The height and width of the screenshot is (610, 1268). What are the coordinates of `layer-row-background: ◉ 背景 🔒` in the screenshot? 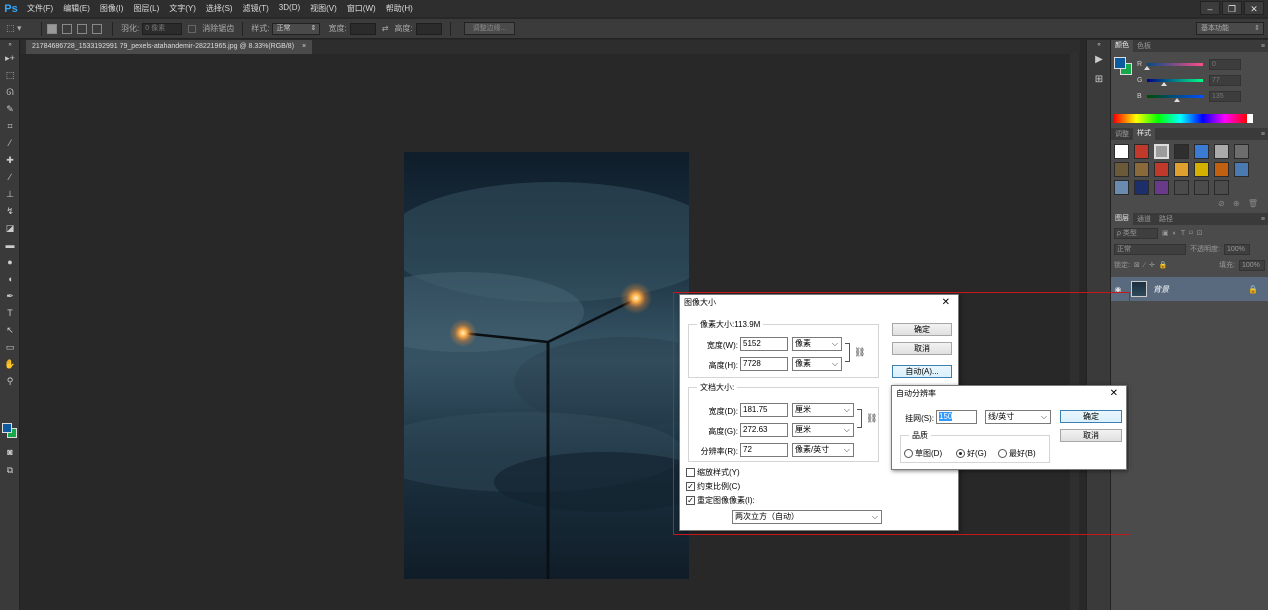 It's located at (1189, 289).